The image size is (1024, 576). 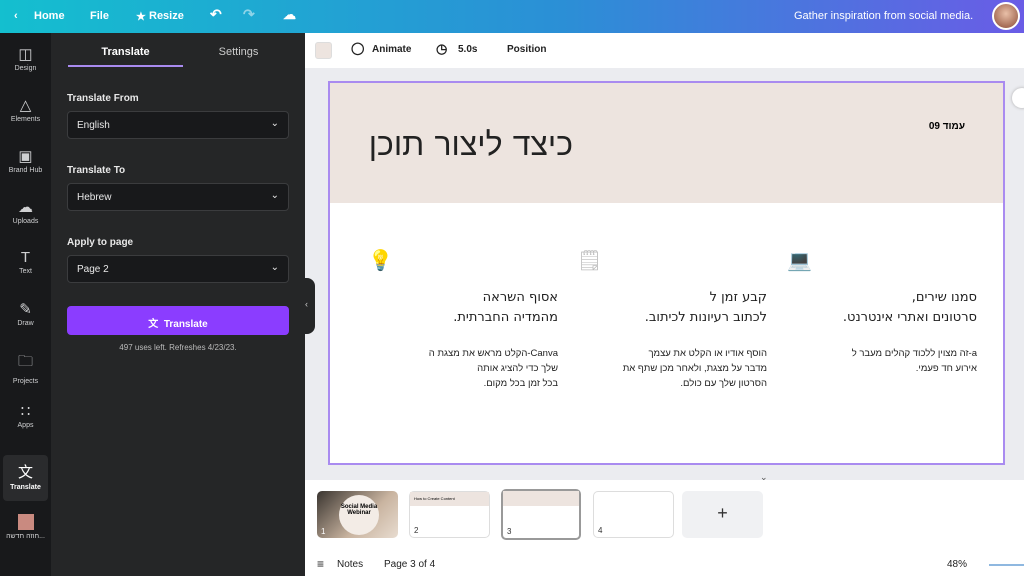 I want to click on layout-icon: ◫, so click(x=25, y=54).